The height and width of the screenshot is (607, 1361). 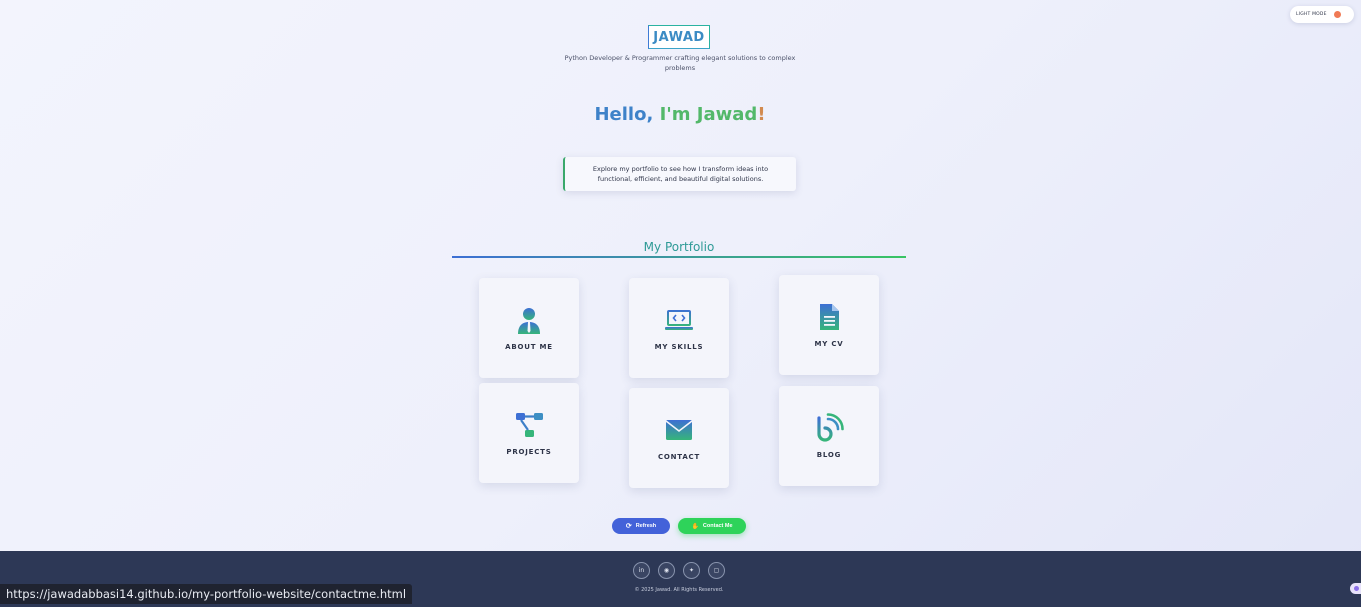 I want to click on card-label: ABOUT ME, so click(x=529, y=347).